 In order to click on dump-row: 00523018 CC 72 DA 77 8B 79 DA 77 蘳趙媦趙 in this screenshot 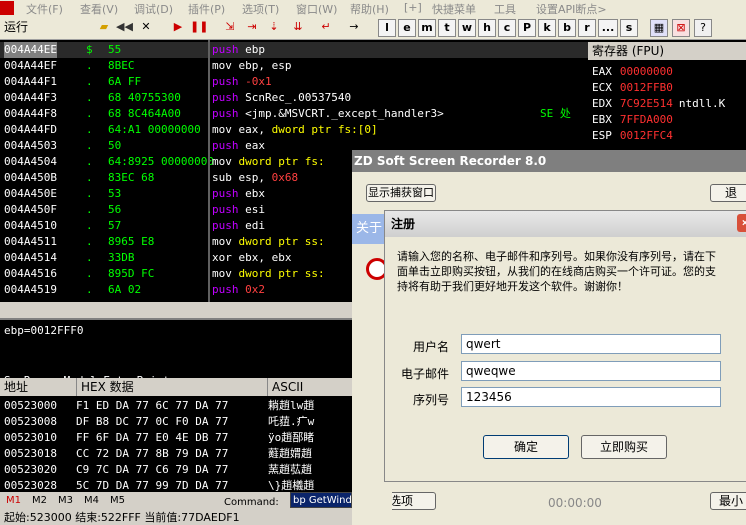, I will do `click(176, 454)`.